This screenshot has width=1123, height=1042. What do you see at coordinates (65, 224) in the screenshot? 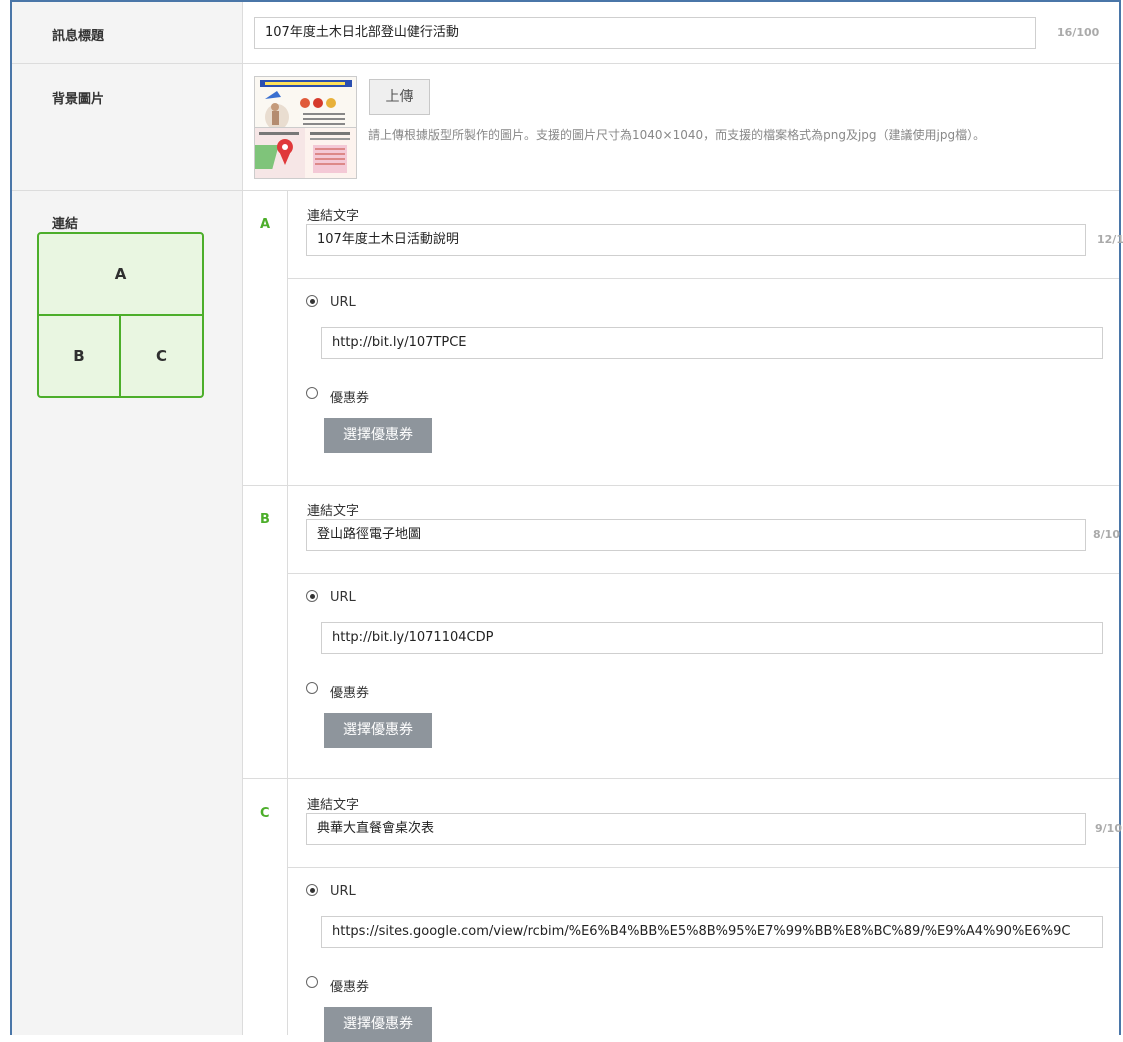
I see `link-label: 連結` at bounding box center [65, 224].